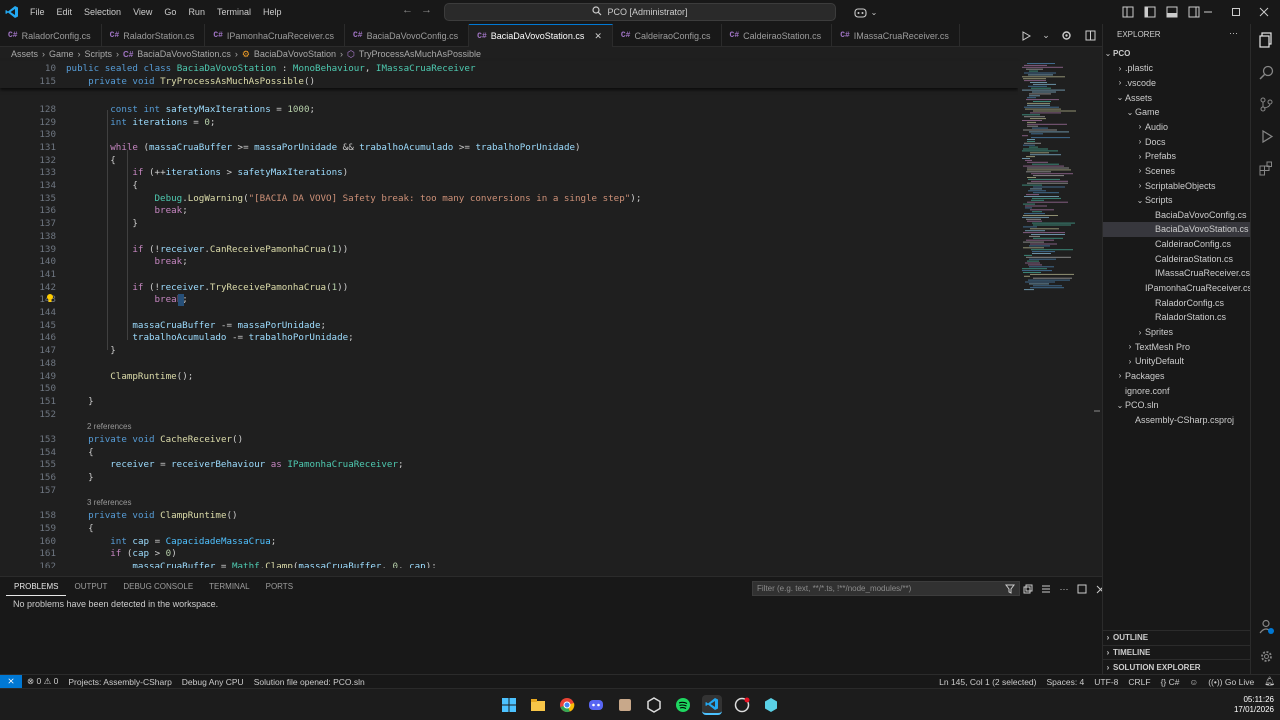  Describe the element at coordinates (509, 439) in the screenshot. I see `code-line: 153 private void CacheReceiver()` at that location.